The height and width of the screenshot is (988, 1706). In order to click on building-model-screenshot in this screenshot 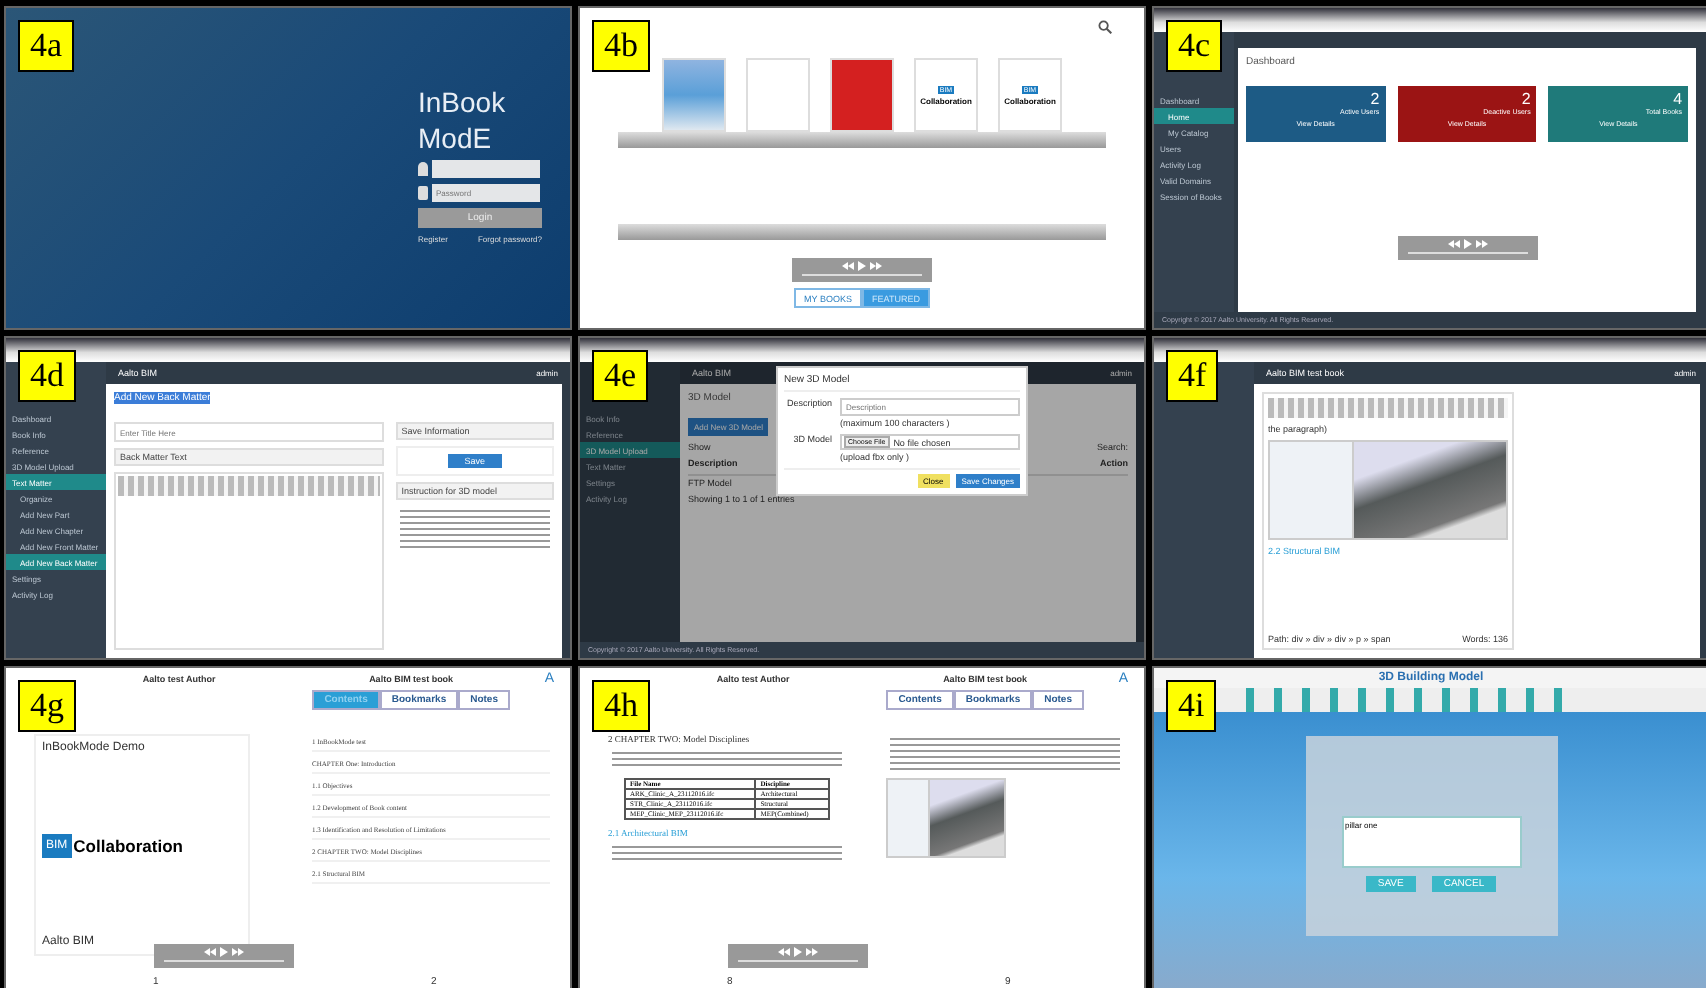, I will do `click(946, 818)`.